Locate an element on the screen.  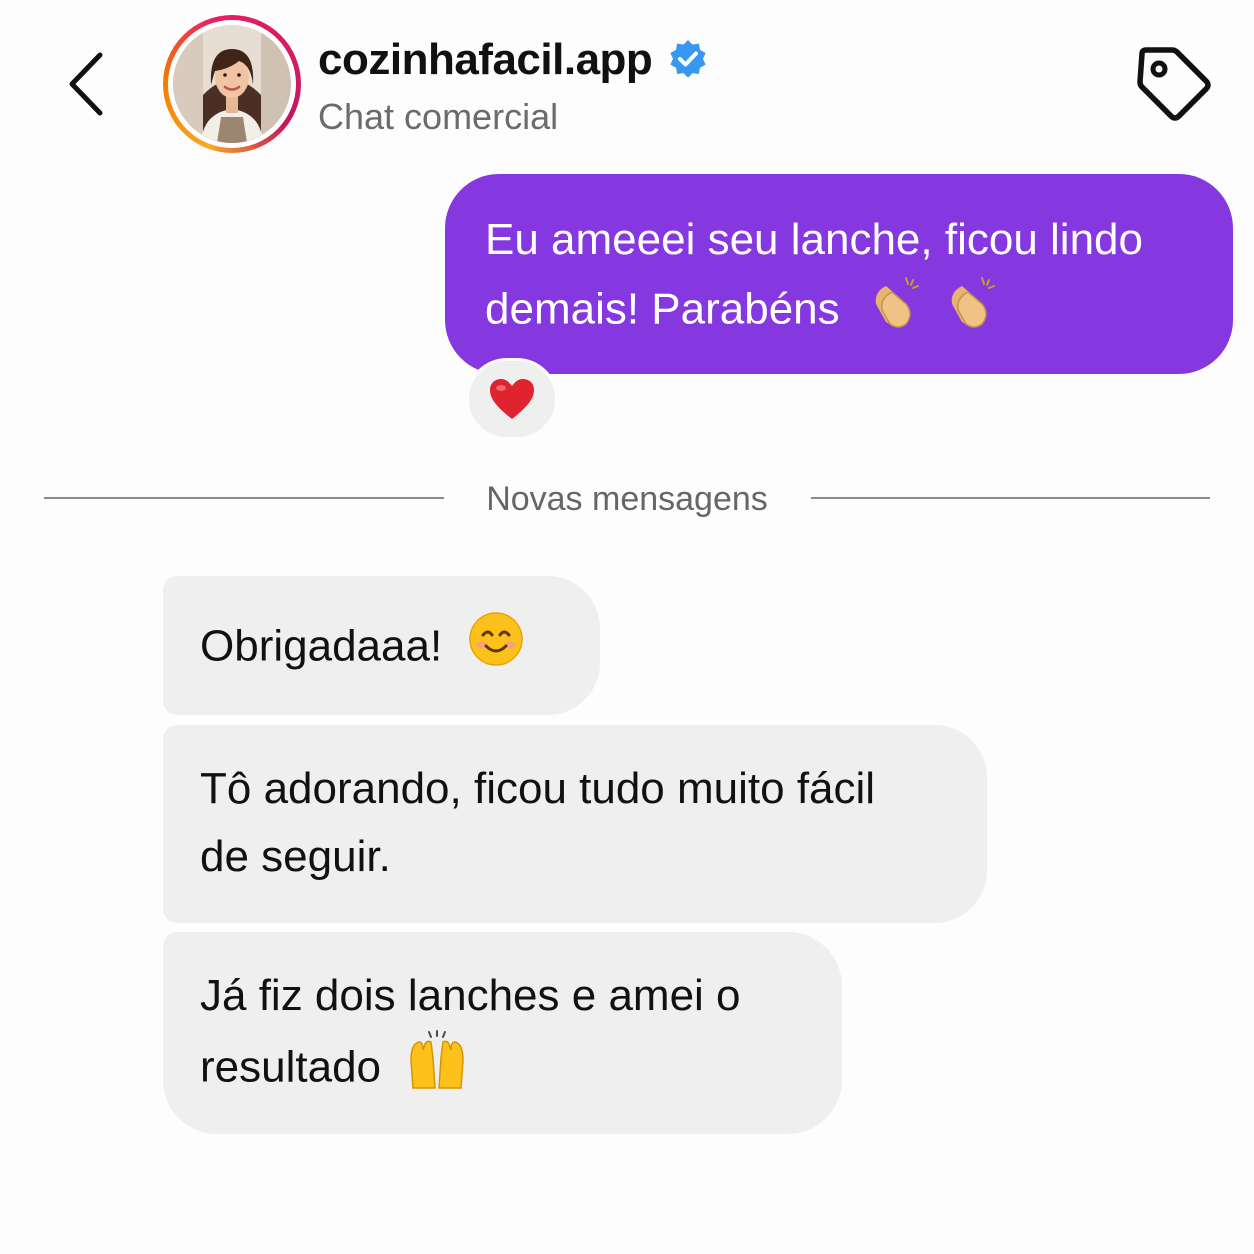
message-text-line: Já fiz dois lanches e amei o is located at coordinates (470, 995).